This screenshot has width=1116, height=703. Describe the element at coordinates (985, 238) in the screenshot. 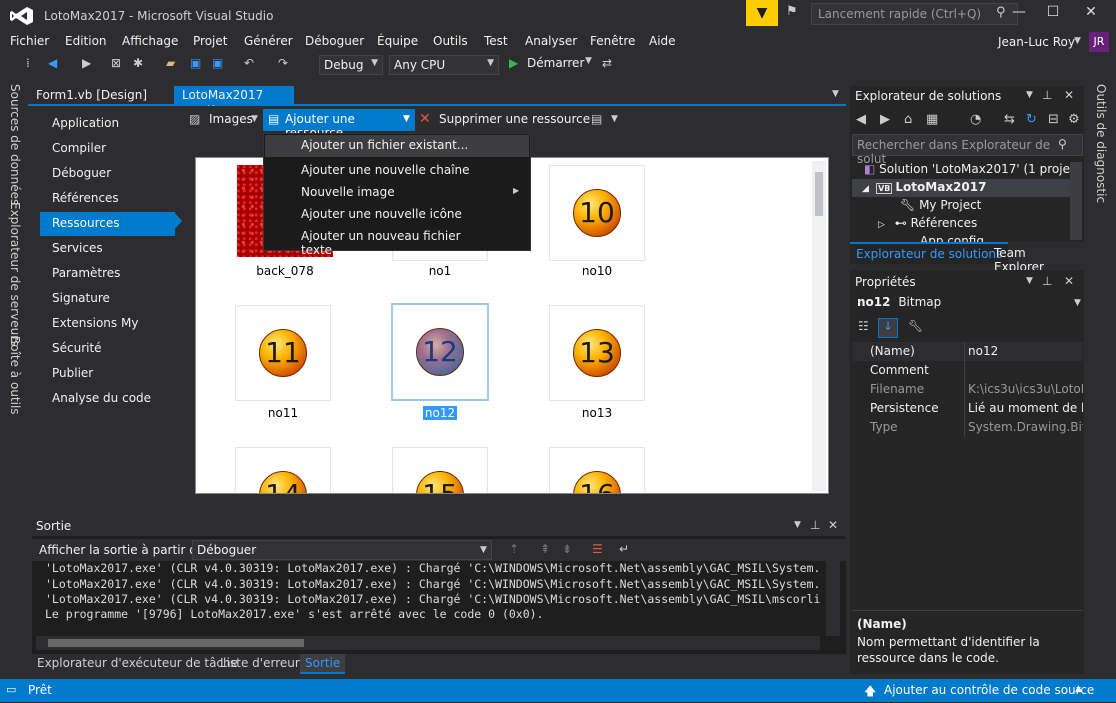

I see `tree-app-config: App.config` at that location.